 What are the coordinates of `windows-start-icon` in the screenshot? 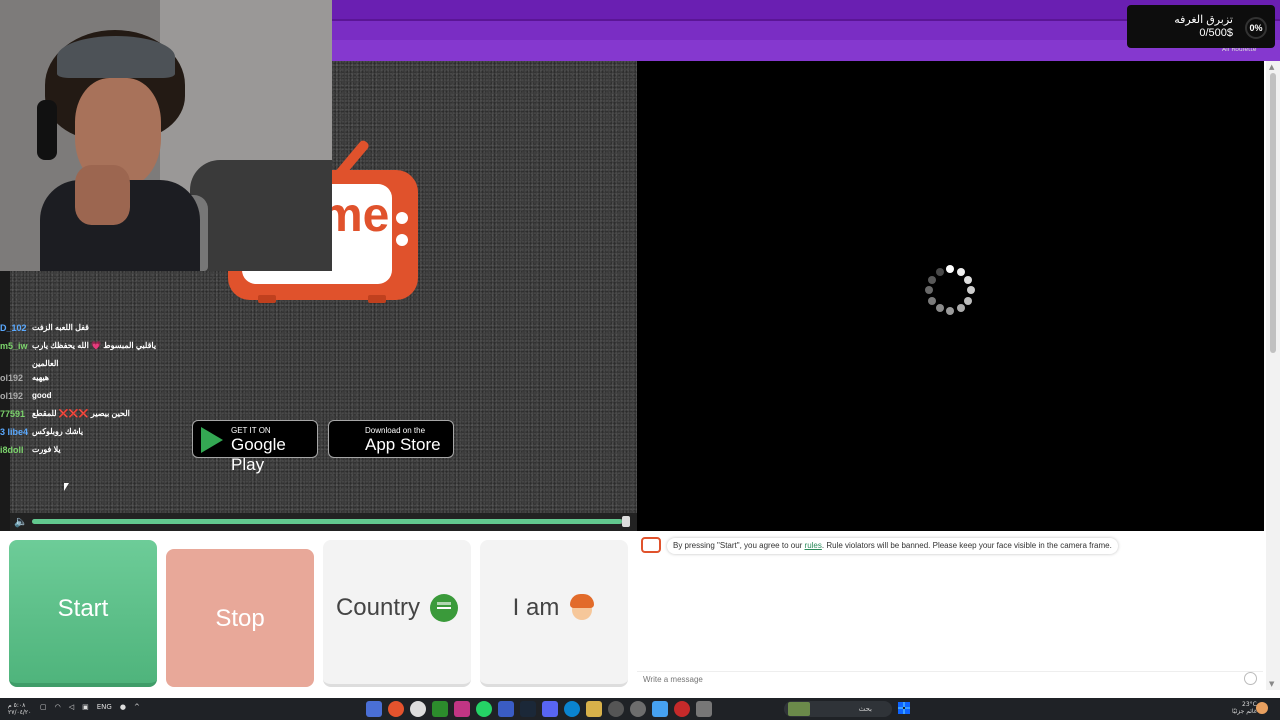 It's located at (904, 708).